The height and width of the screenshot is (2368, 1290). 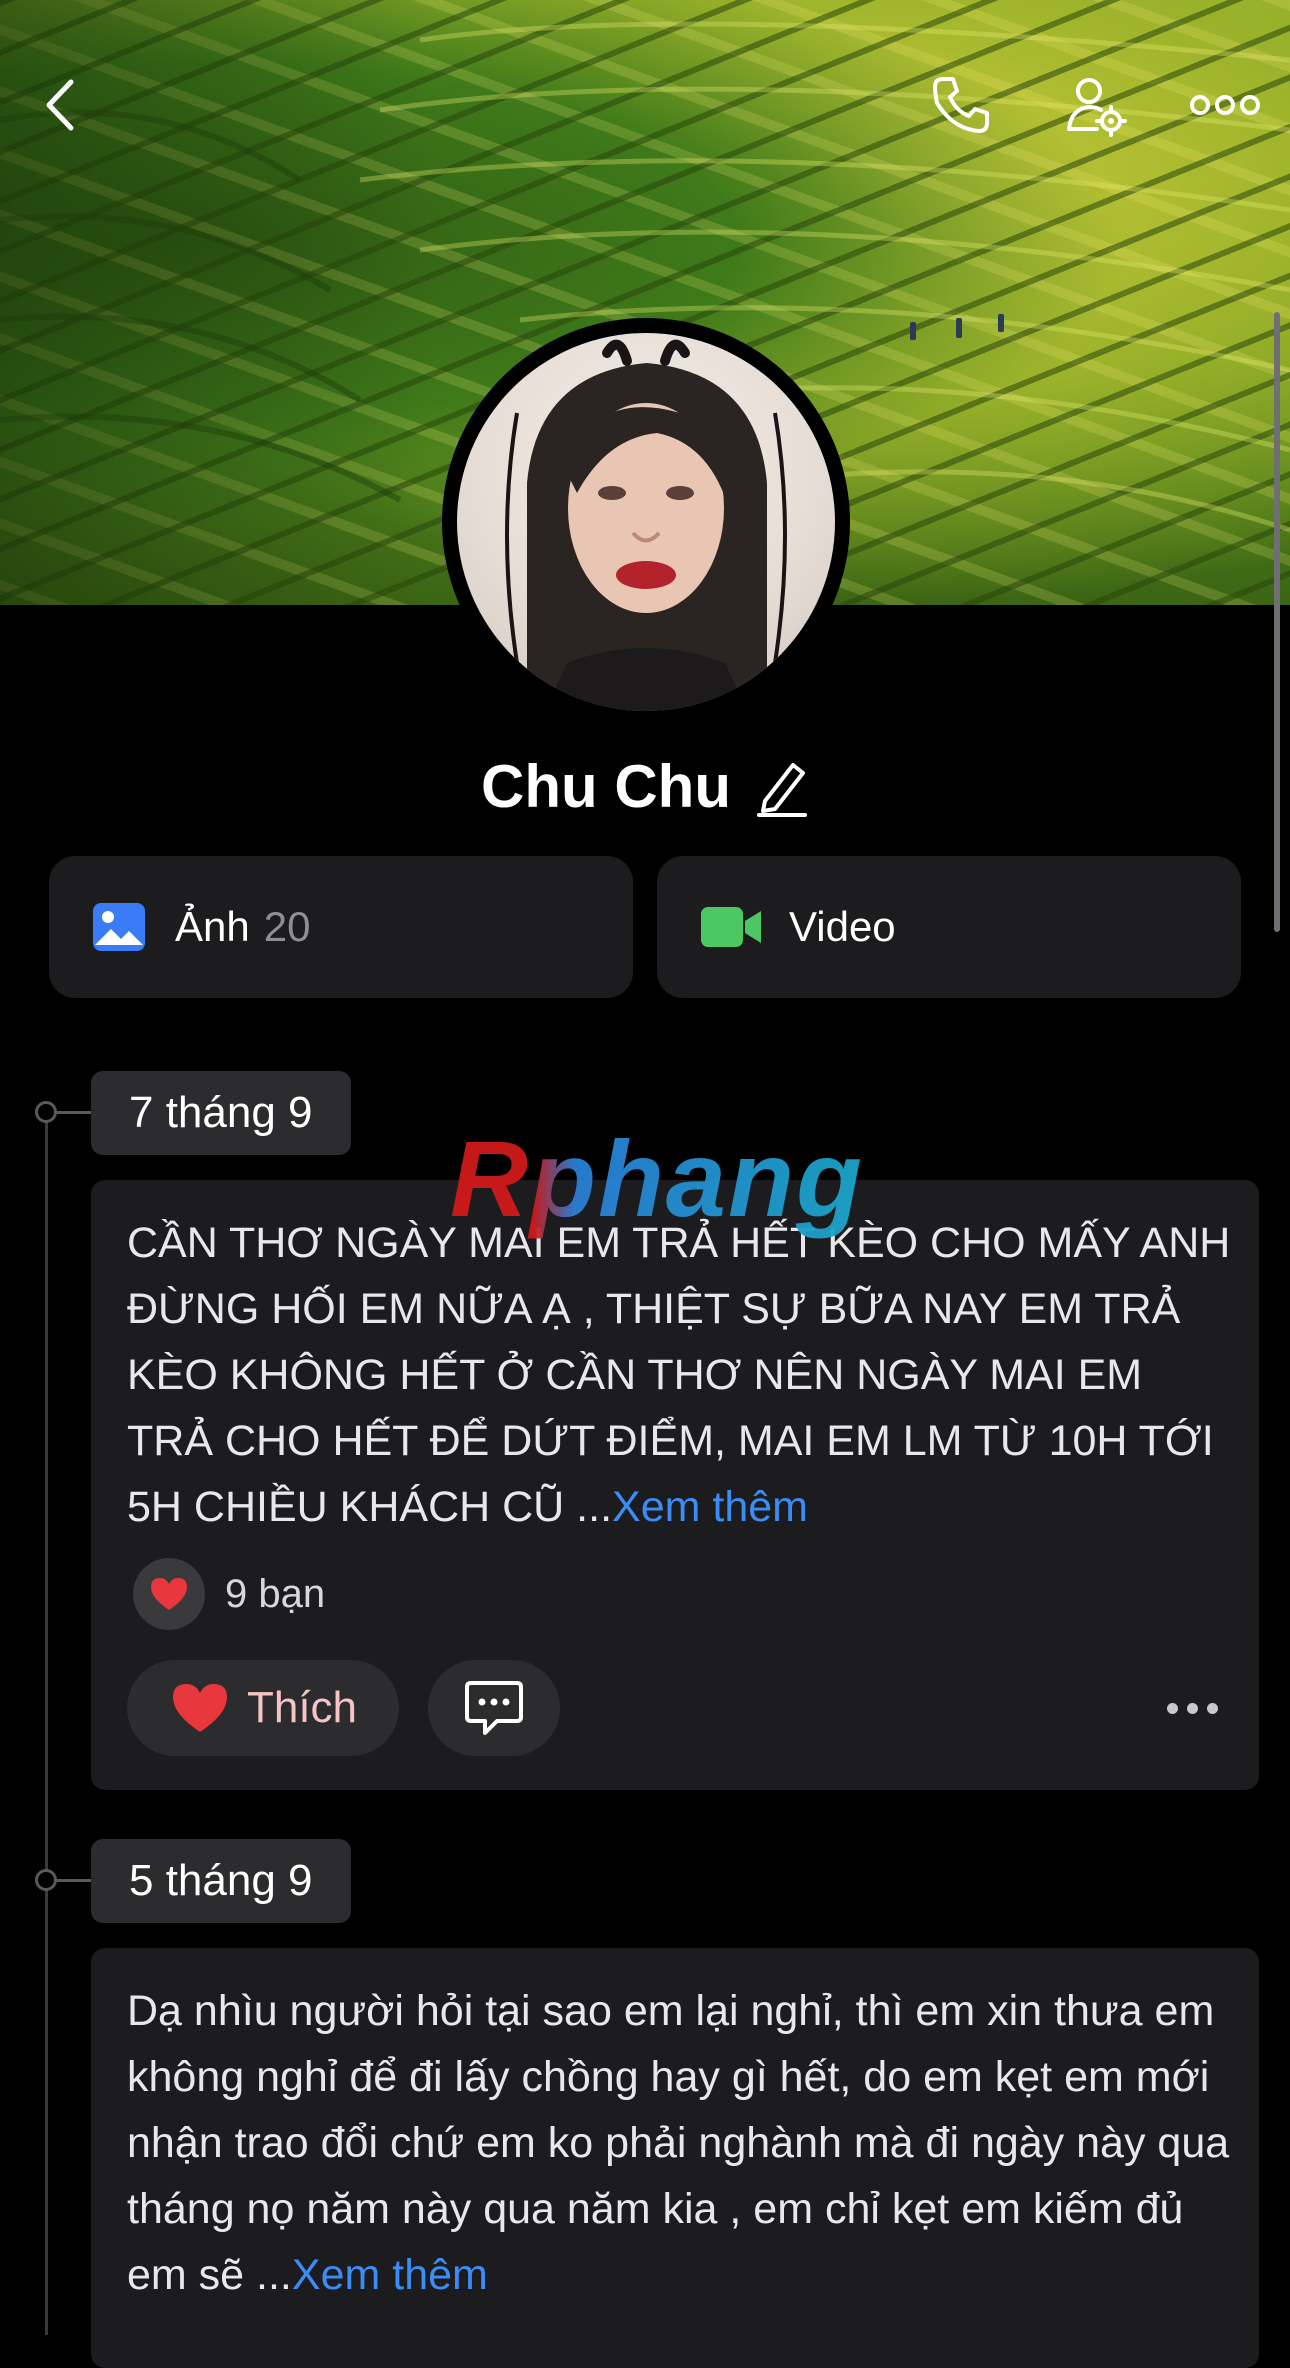 I want to click on photo-icon, so click(x=119, y=927).